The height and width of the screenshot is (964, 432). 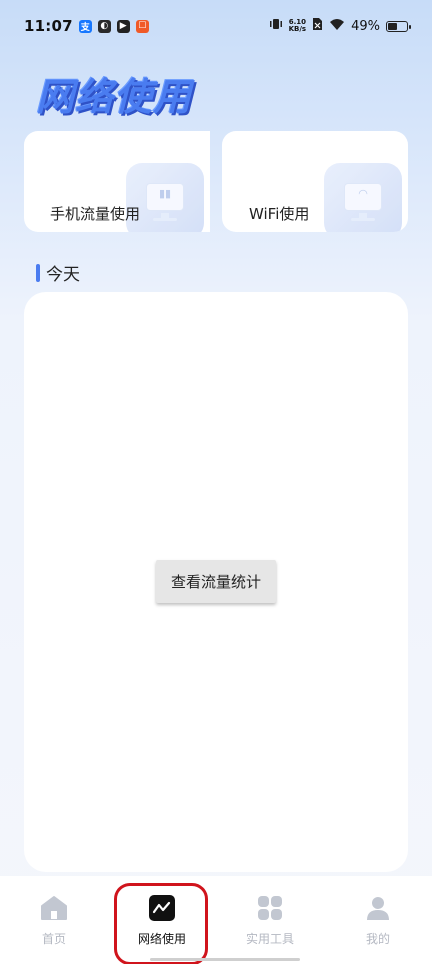 What do you see at coordinates (48, 26) in the screenshot?
I see `status-time: 11:07` at bounding box center [48, 26].